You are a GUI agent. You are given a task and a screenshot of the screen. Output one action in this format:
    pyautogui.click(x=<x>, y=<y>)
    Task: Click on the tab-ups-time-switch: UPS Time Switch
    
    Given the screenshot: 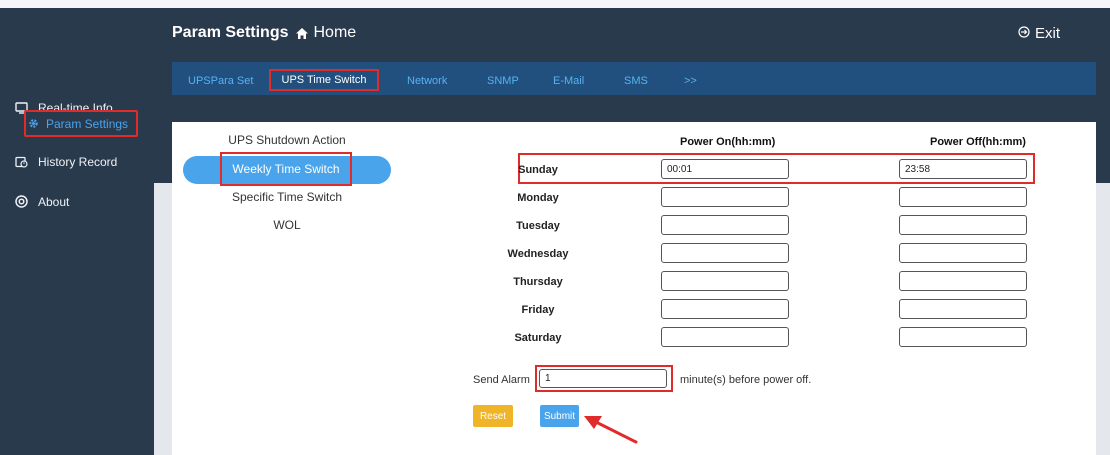 What is the action you would take?
    pyautogui.click(x=324, y=80)
    